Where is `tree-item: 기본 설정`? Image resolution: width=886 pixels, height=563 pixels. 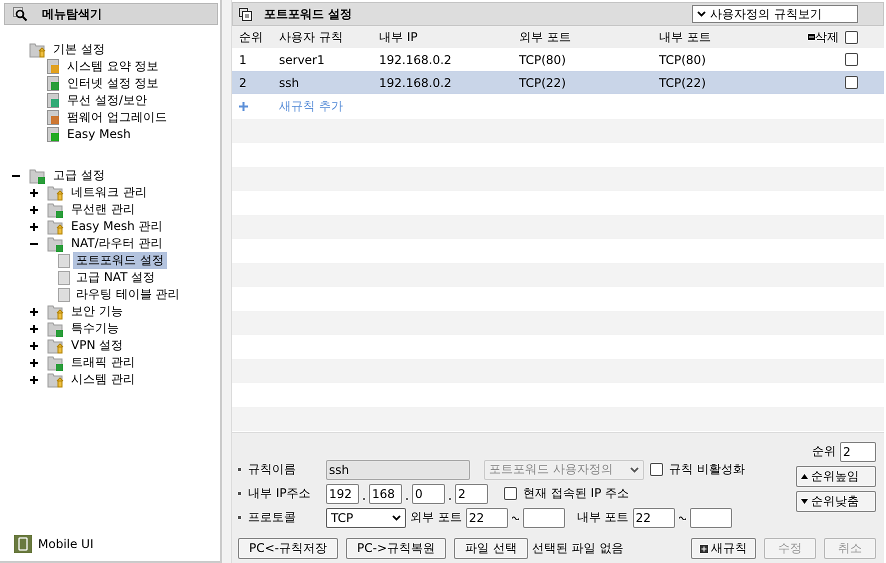 tree-item: 기본 설정 is located at coordinates (79, 49).